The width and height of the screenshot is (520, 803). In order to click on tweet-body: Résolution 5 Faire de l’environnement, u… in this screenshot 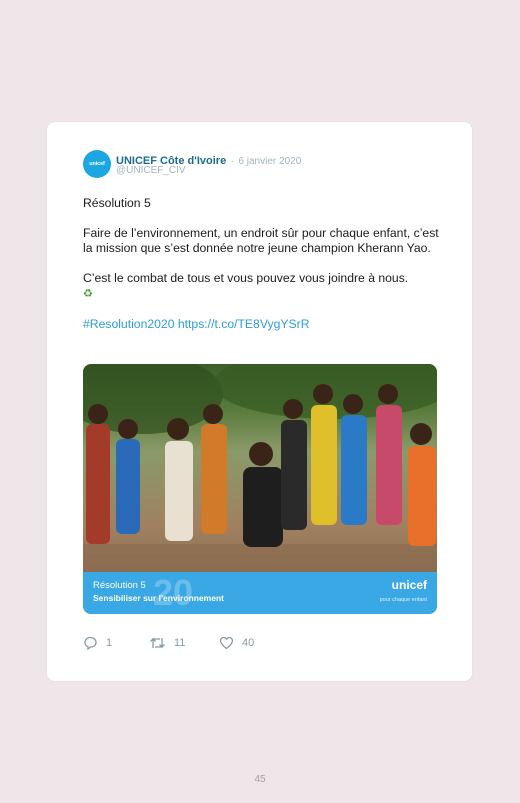, I will do `click(265, 264)`.